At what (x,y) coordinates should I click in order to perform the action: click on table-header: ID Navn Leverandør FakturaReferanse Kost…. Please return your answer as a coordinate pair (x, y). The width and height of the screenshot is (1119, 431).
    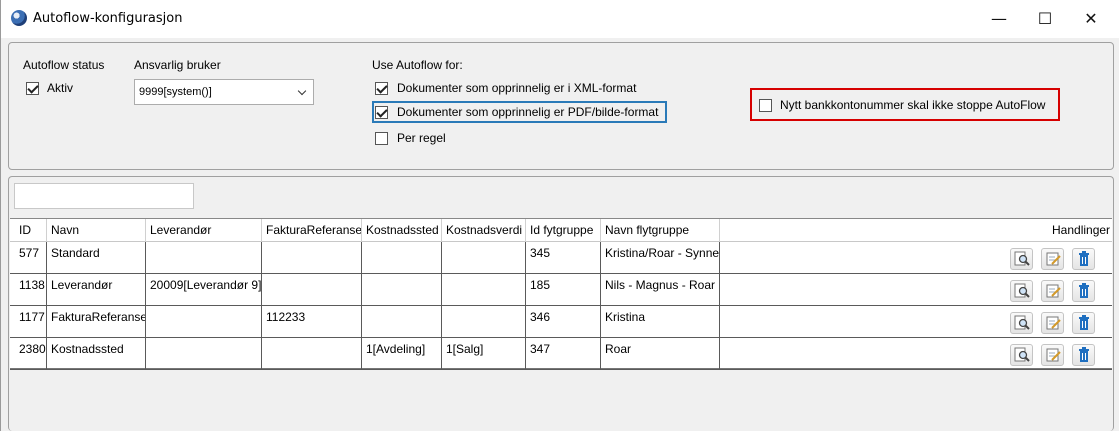
    Looking at the image, I should click on (561, 230).